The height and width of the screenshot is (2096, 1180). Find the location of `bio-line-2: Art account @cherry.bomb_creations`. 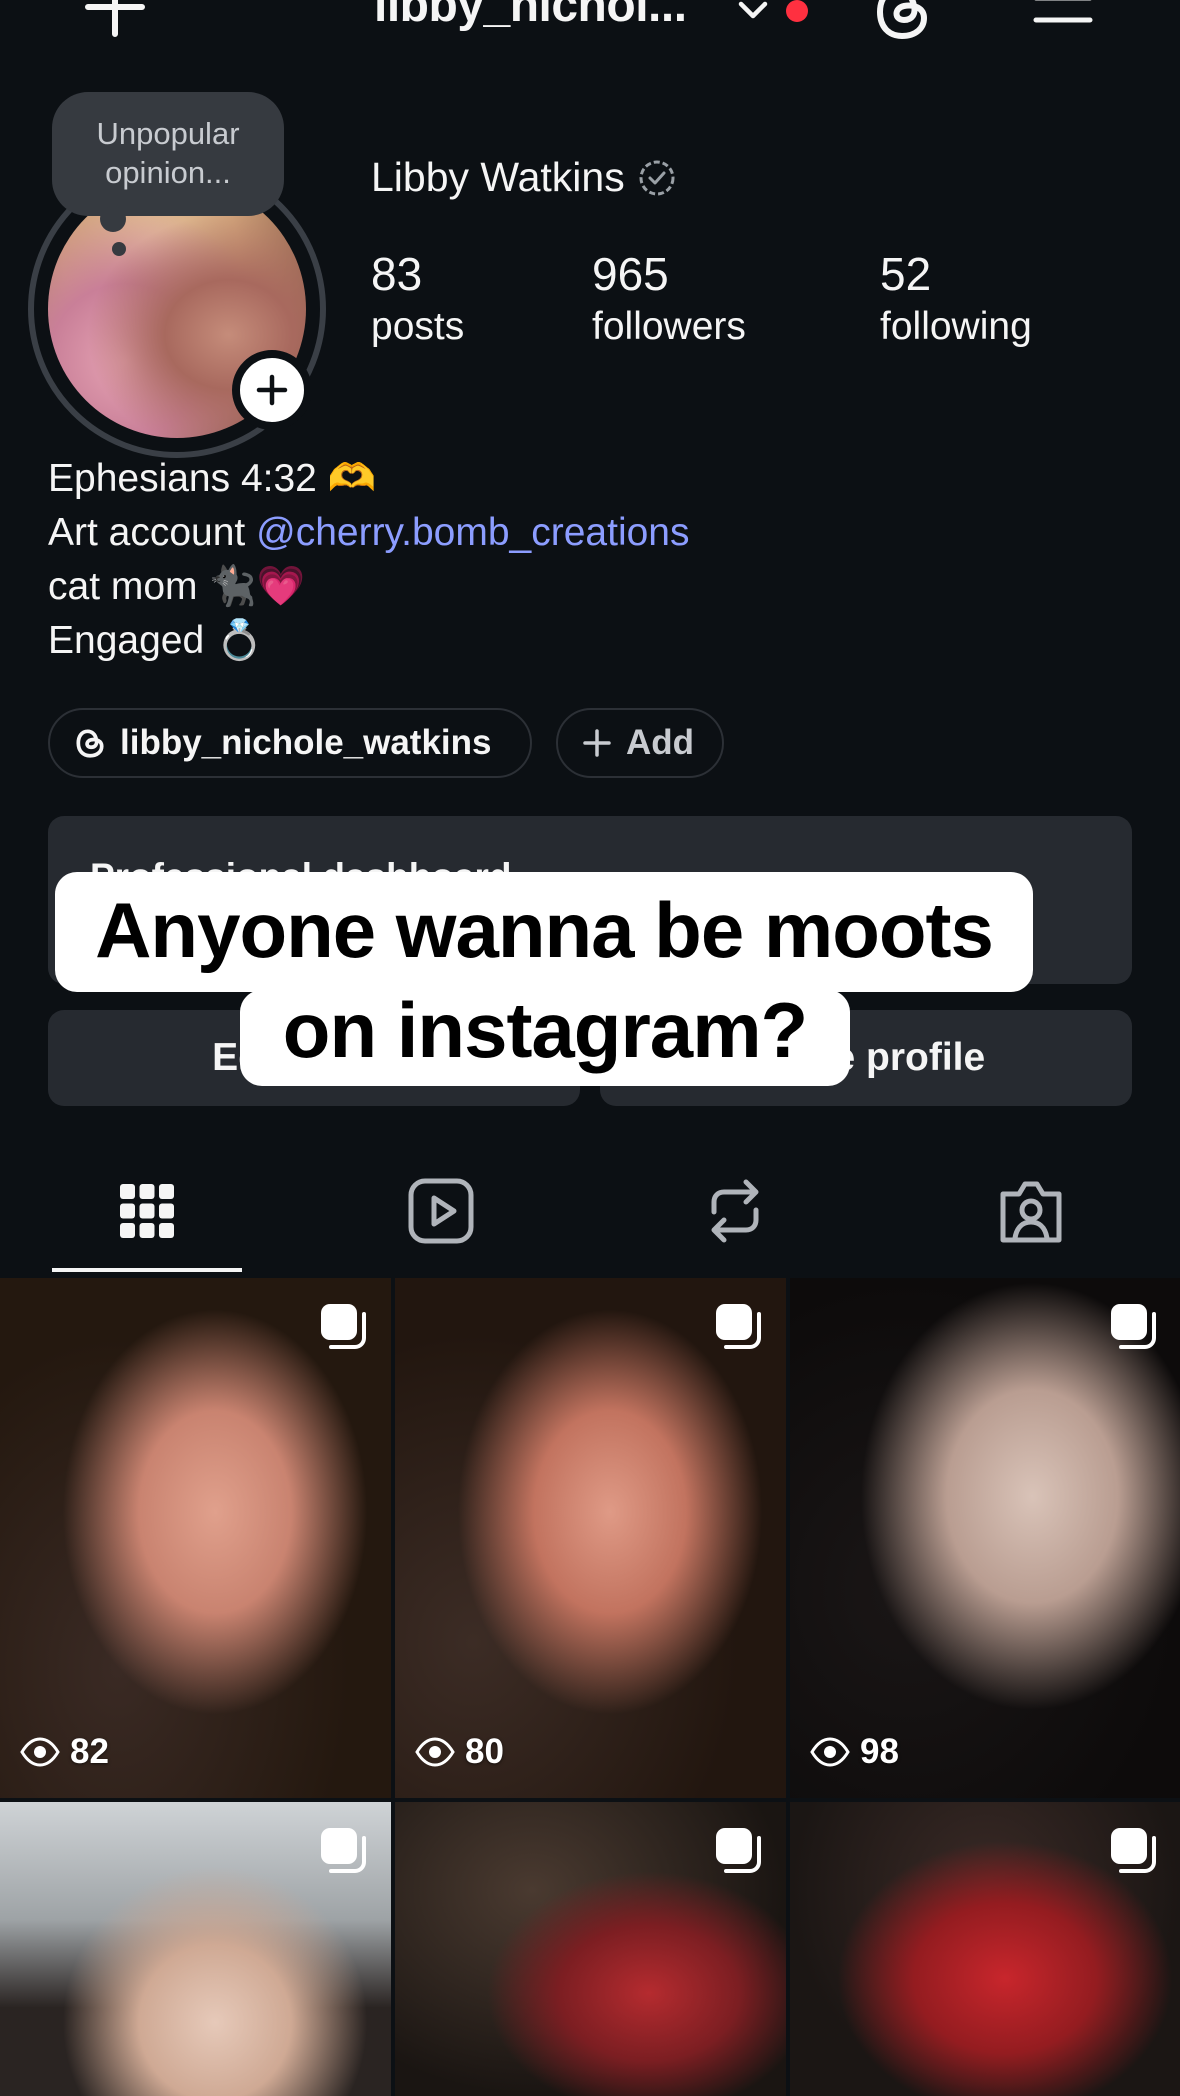

bio-line-2: Art account @cherry.bomb_creations is located at coordinates (369, 533).